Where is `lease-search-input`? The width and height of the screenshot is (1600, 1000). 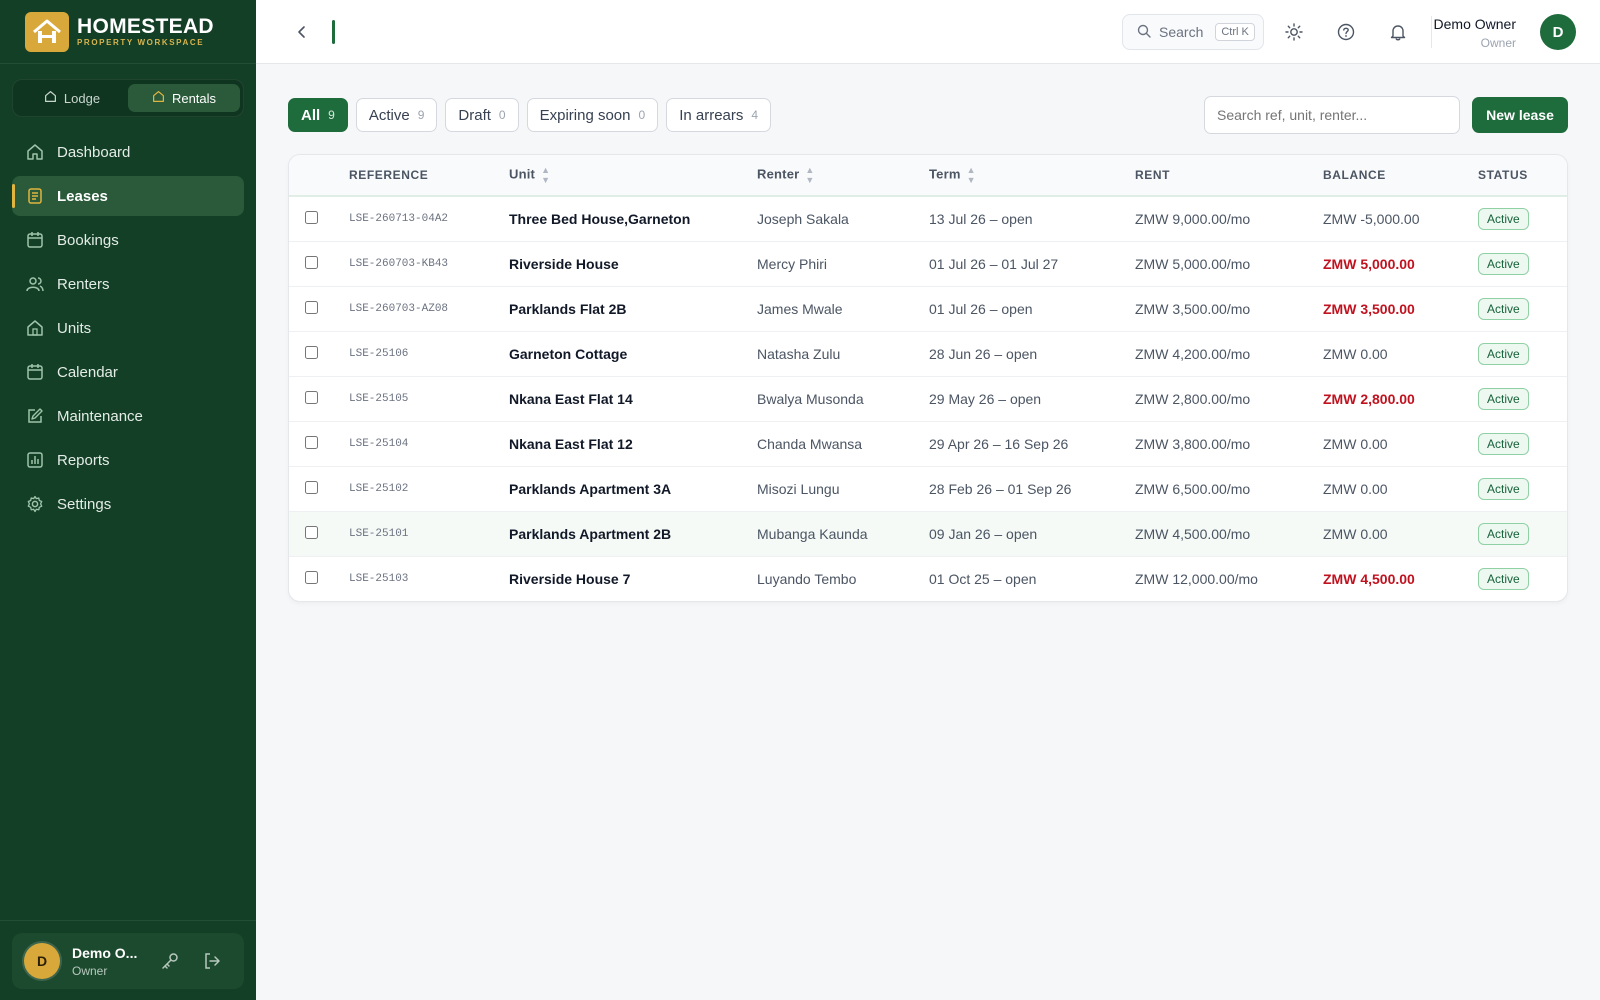
lease-search-input is located at coordinates (1332, 115).